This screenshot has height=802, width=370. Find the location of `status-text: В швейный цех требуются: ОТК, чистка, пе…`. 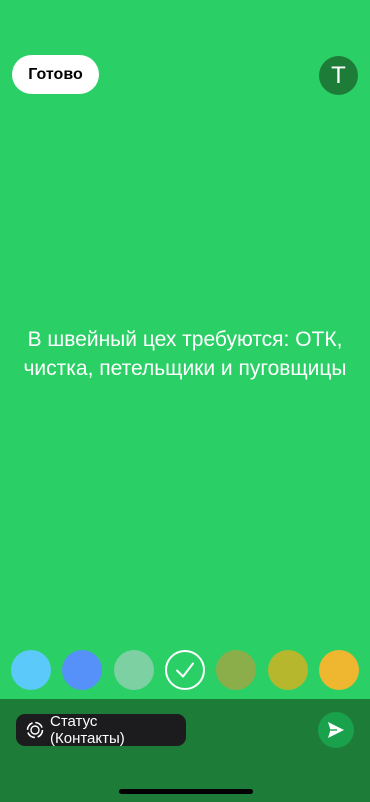

status-text: В швейный цех требуются: ОТК, чистка, пе… is located at coordinates (185, 354).